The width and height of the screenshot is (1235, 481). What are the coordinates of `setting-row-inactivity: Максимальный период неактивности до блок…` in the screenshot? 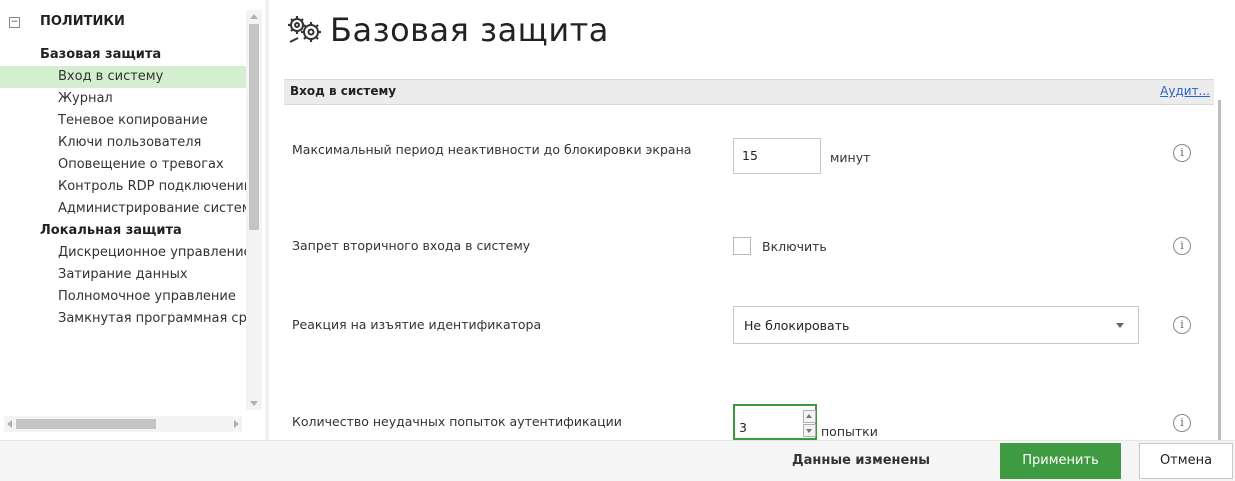 It's located at (749, 158).